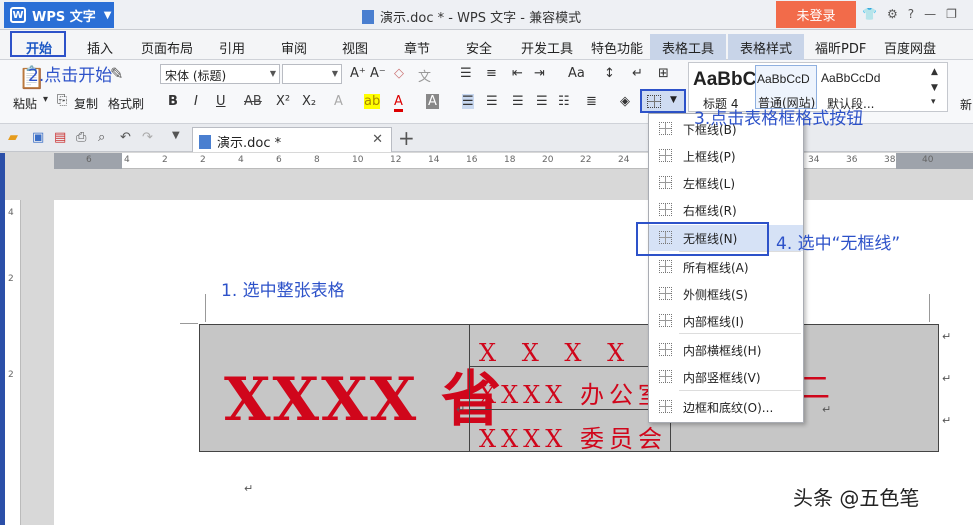 Image resolution: width=973 pixels, height=525 pixels. Describe the element at coordinates (176, 135) in the screenshot. I see `customize-dropdown-icon: ▼` at that location.